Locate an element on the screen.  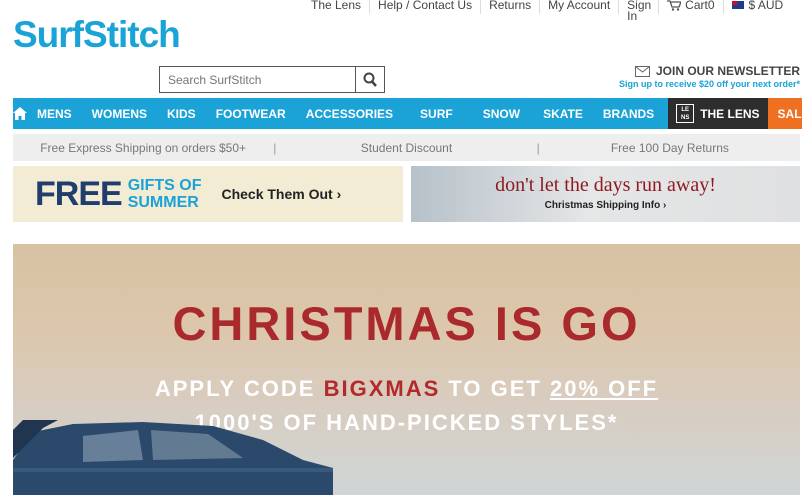
free-returns-link: Free 100 Day Returns is located at coordinates (670, 148).